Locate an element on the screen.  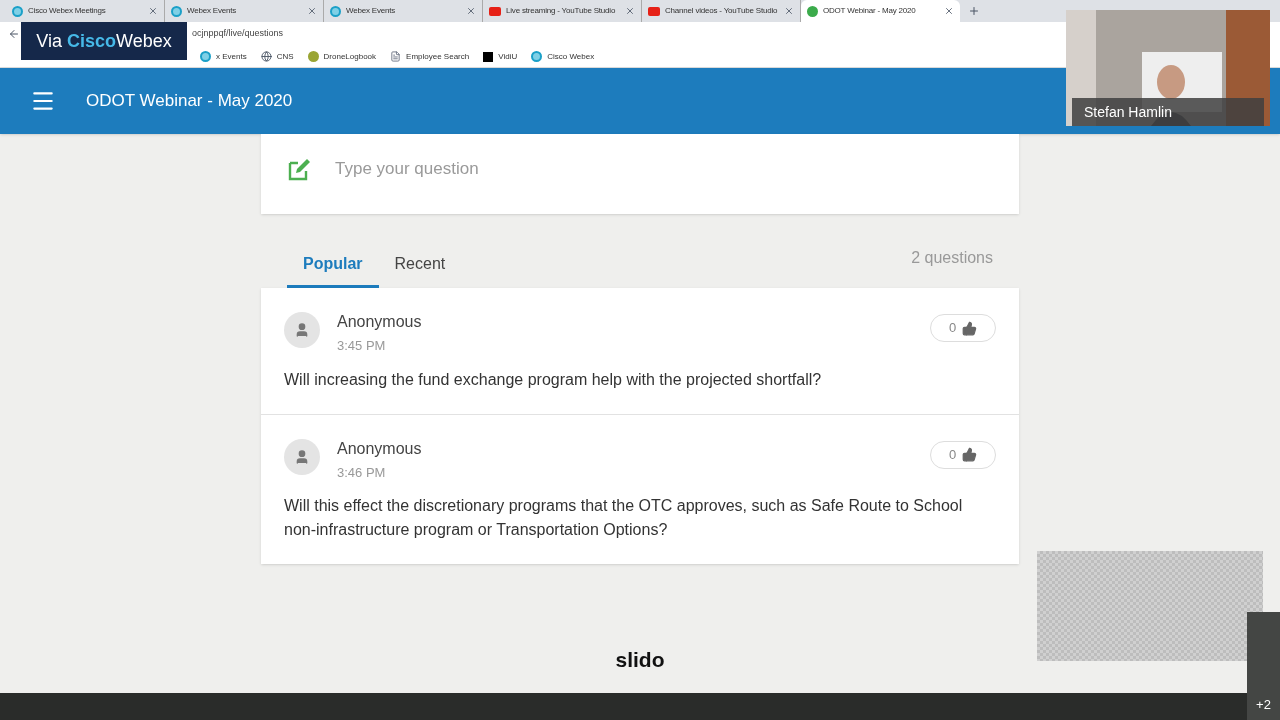
question-count: 2 questions is located at coordinates (952, 258).